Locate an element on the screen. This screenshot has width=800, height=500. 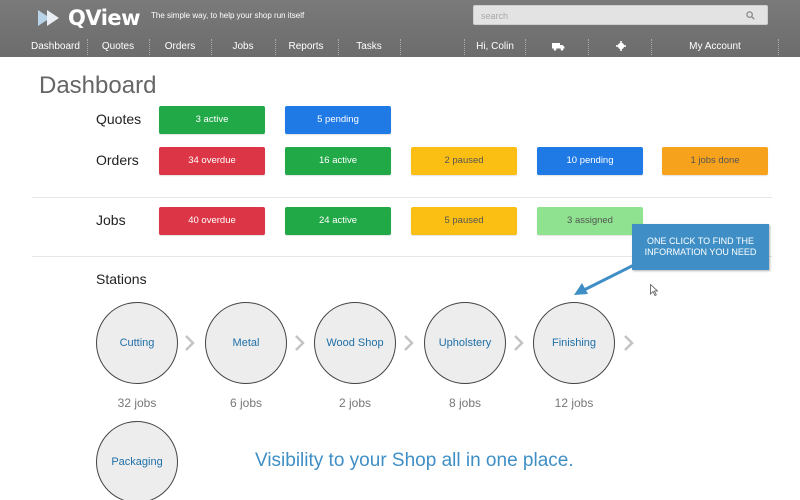
app-logo: QView is located at coordinates (89, 18).